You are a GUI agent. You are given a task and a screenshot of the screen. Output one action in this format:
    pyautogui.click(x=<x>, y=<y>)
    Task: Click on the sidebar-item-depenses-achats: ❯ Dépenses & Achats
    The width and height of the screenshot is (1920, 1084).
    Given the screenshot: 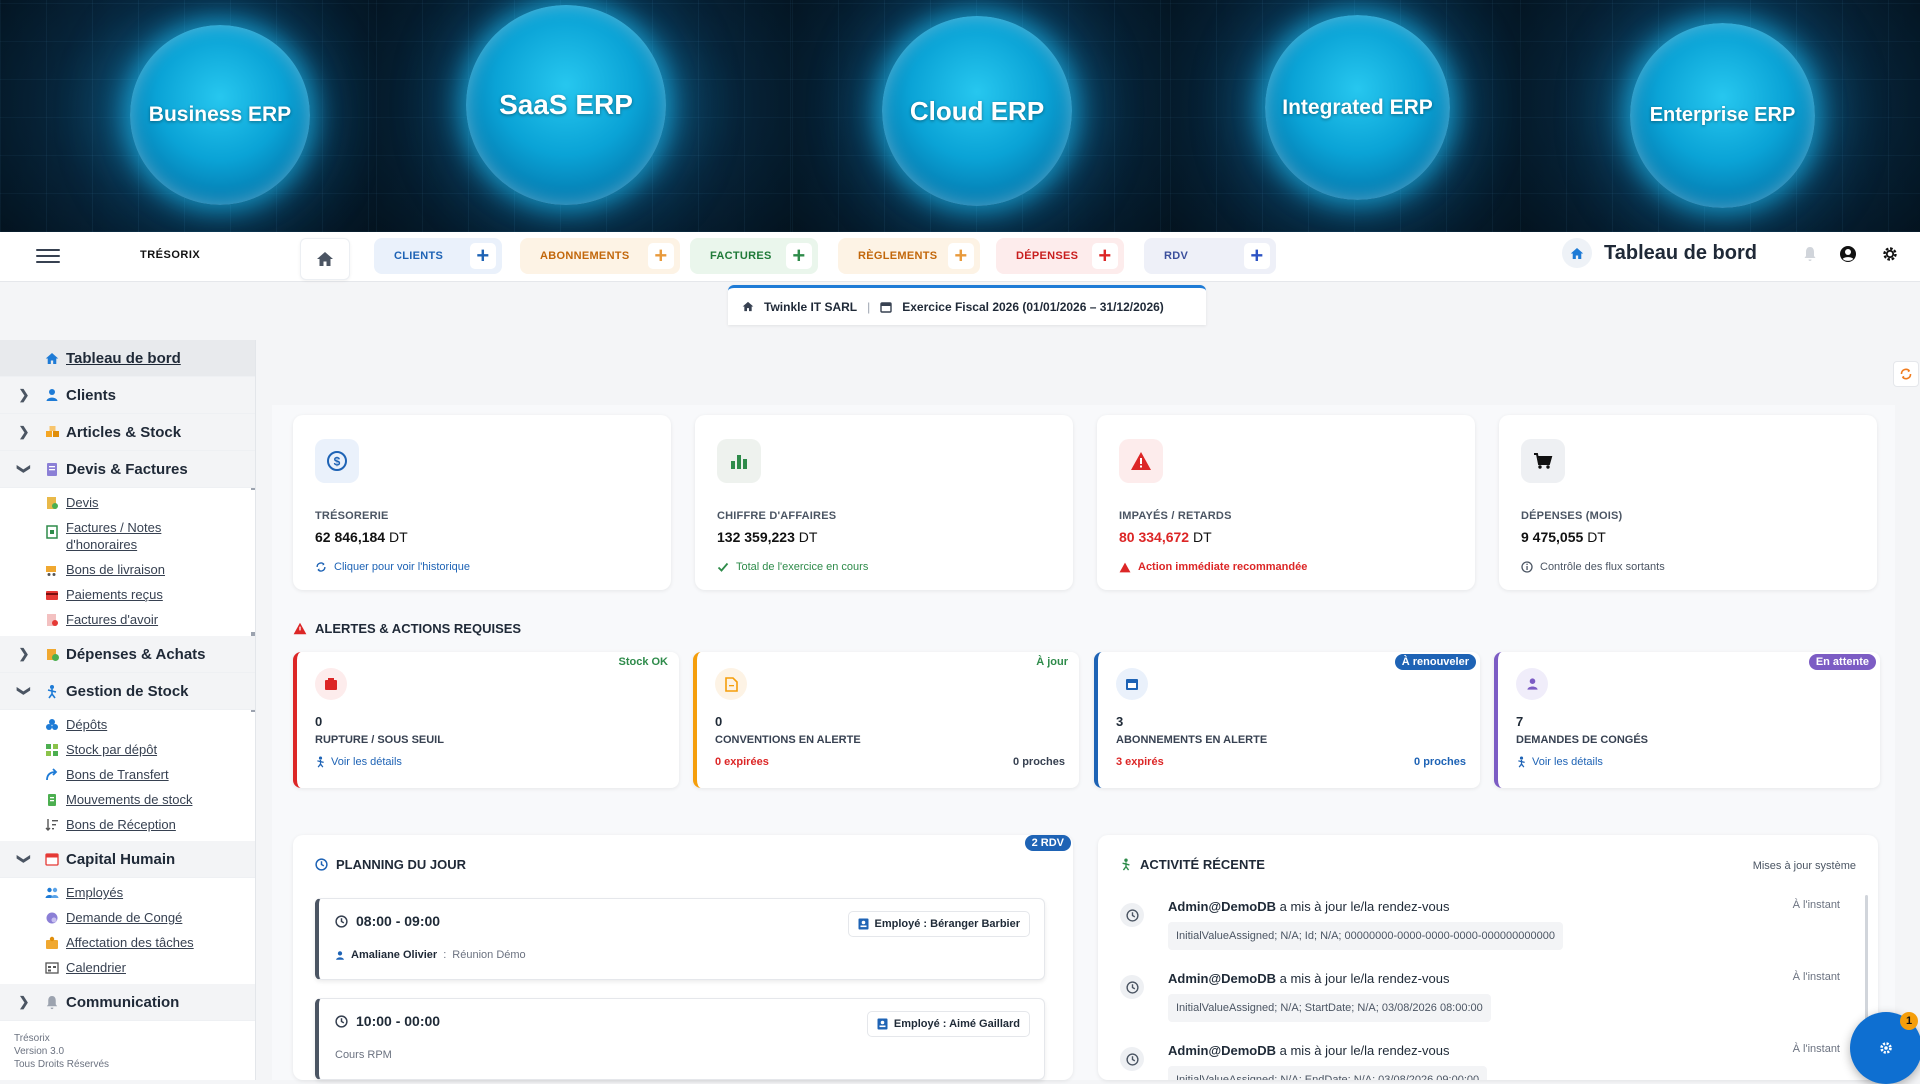 What is the action you would take?
    pyautogui.click(x=127, y=654)
    